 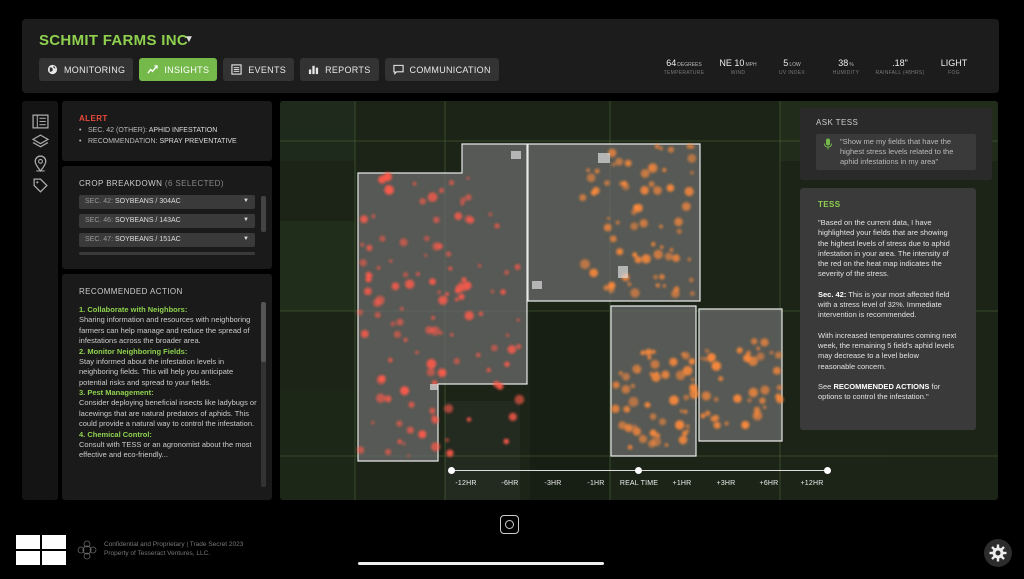 I want to click on tab-monitoring: MONITORING, so click(x=86, y=69).